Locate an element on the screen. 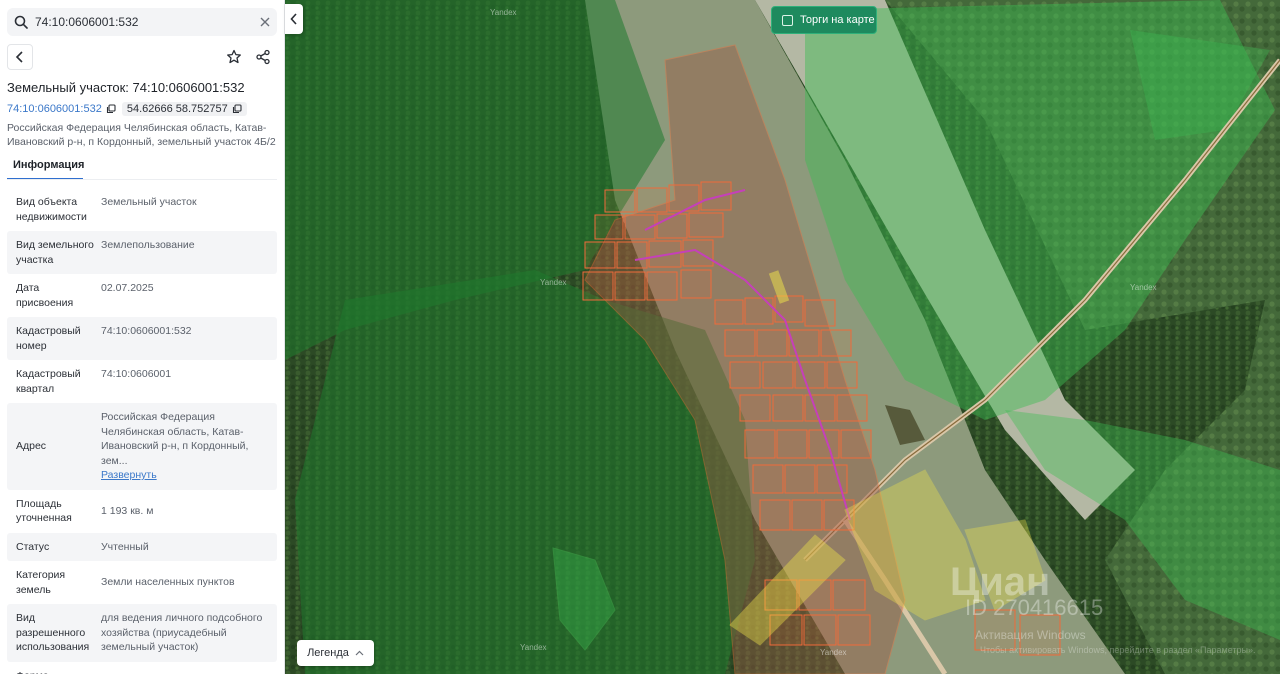  info-value-text: 74:10:0606001:532 is located at coordinates (146, 331).